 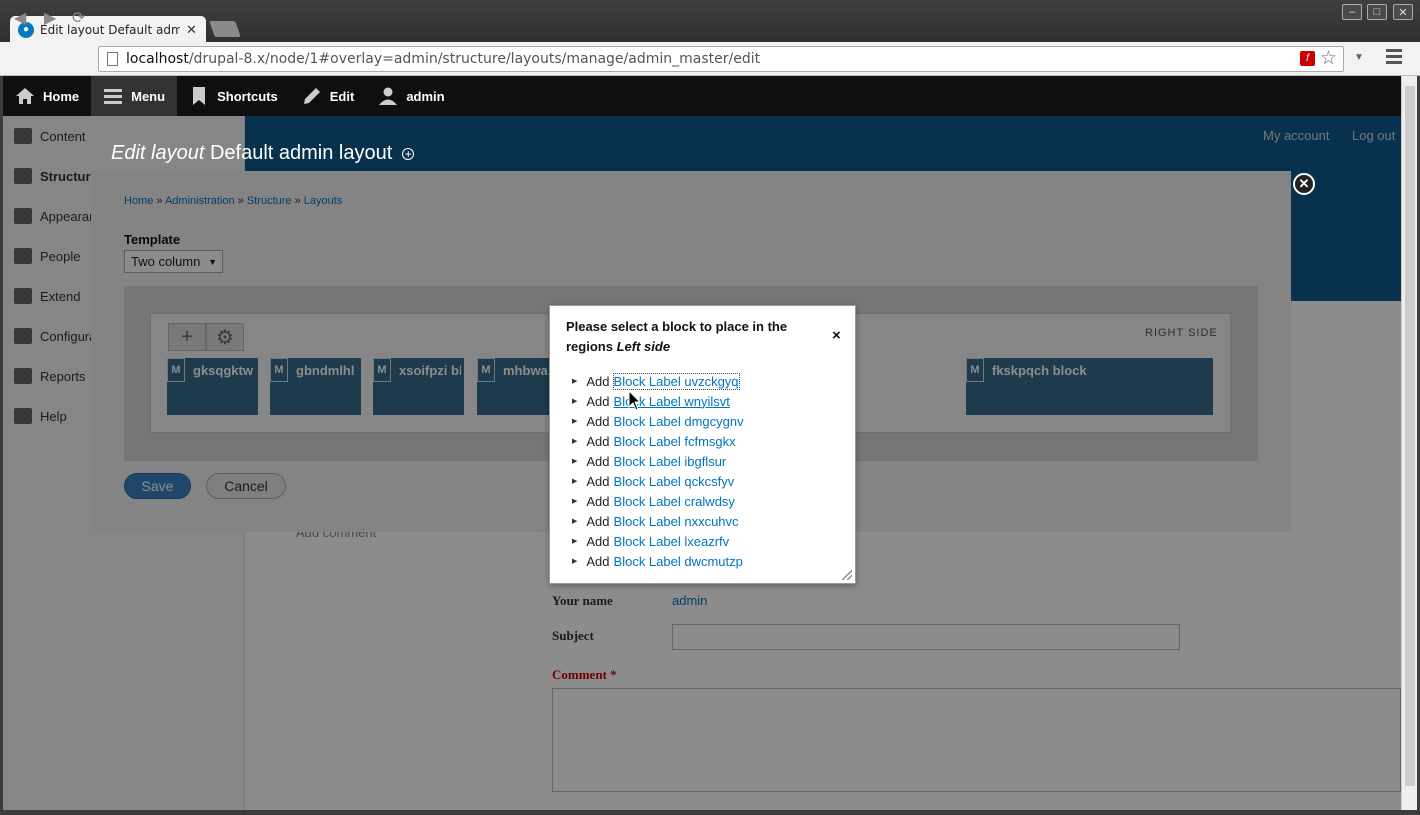 What do you see at coordinates (1307, 58) in the screenshot?
I see `flash-icon: f` at bounding box center [1307, 58].